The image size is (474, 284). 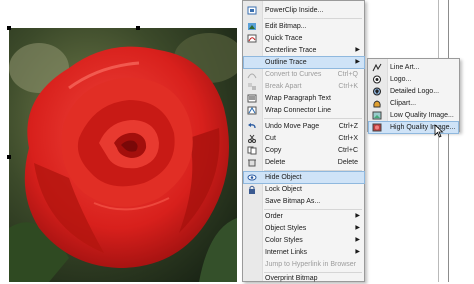 I want to click on edit-bitmap-icon, so click(x=252, y=26).